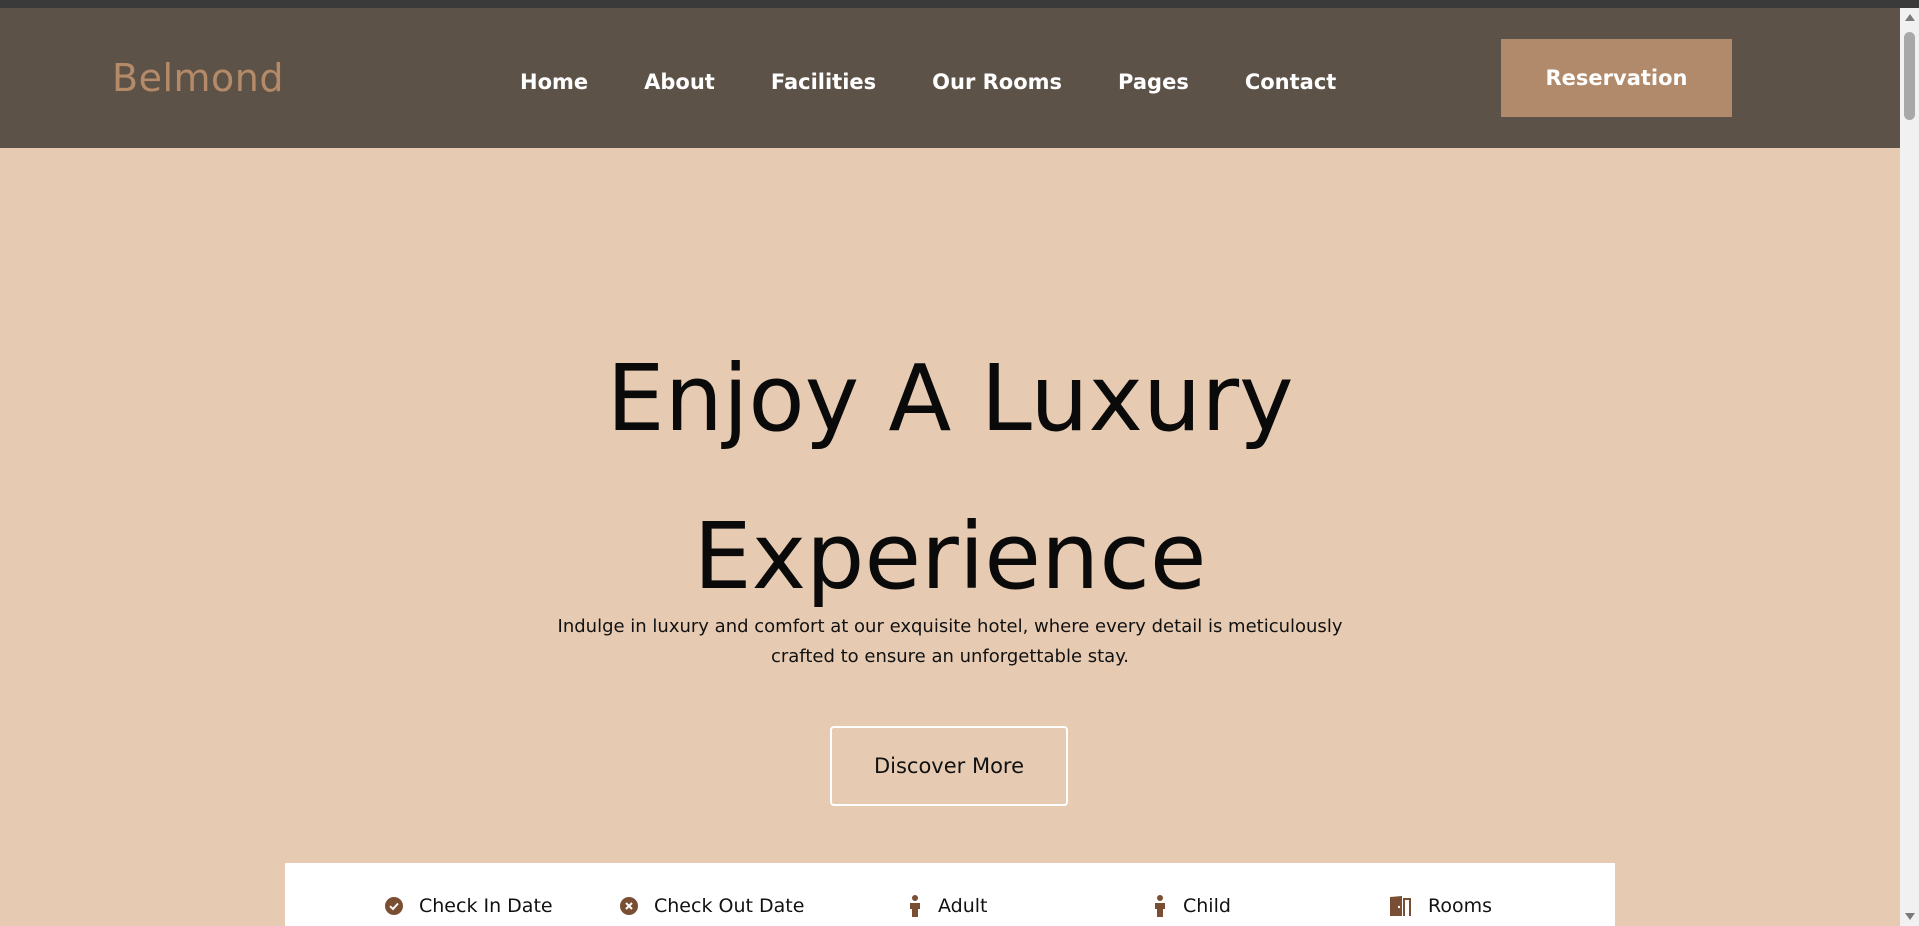 The image size is (1919, 926). Describe the element at coordinates (486, 906) in the screenshot. I see `check-in-date-label: Check In Date` at that location.